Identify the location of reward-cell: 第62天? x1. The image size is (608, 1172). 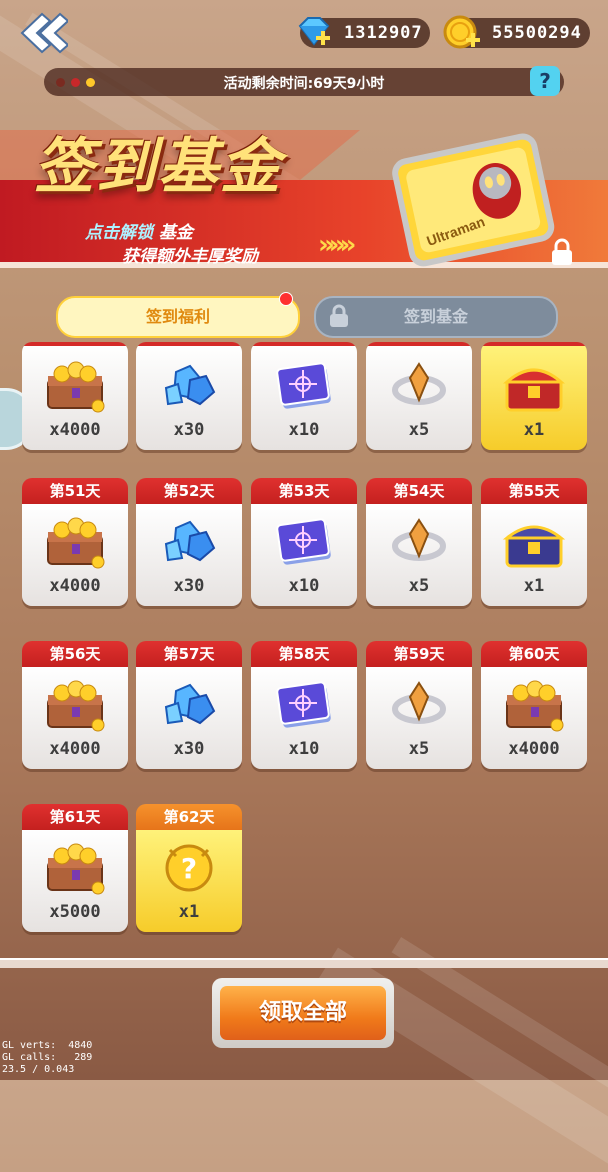
(189, 868).